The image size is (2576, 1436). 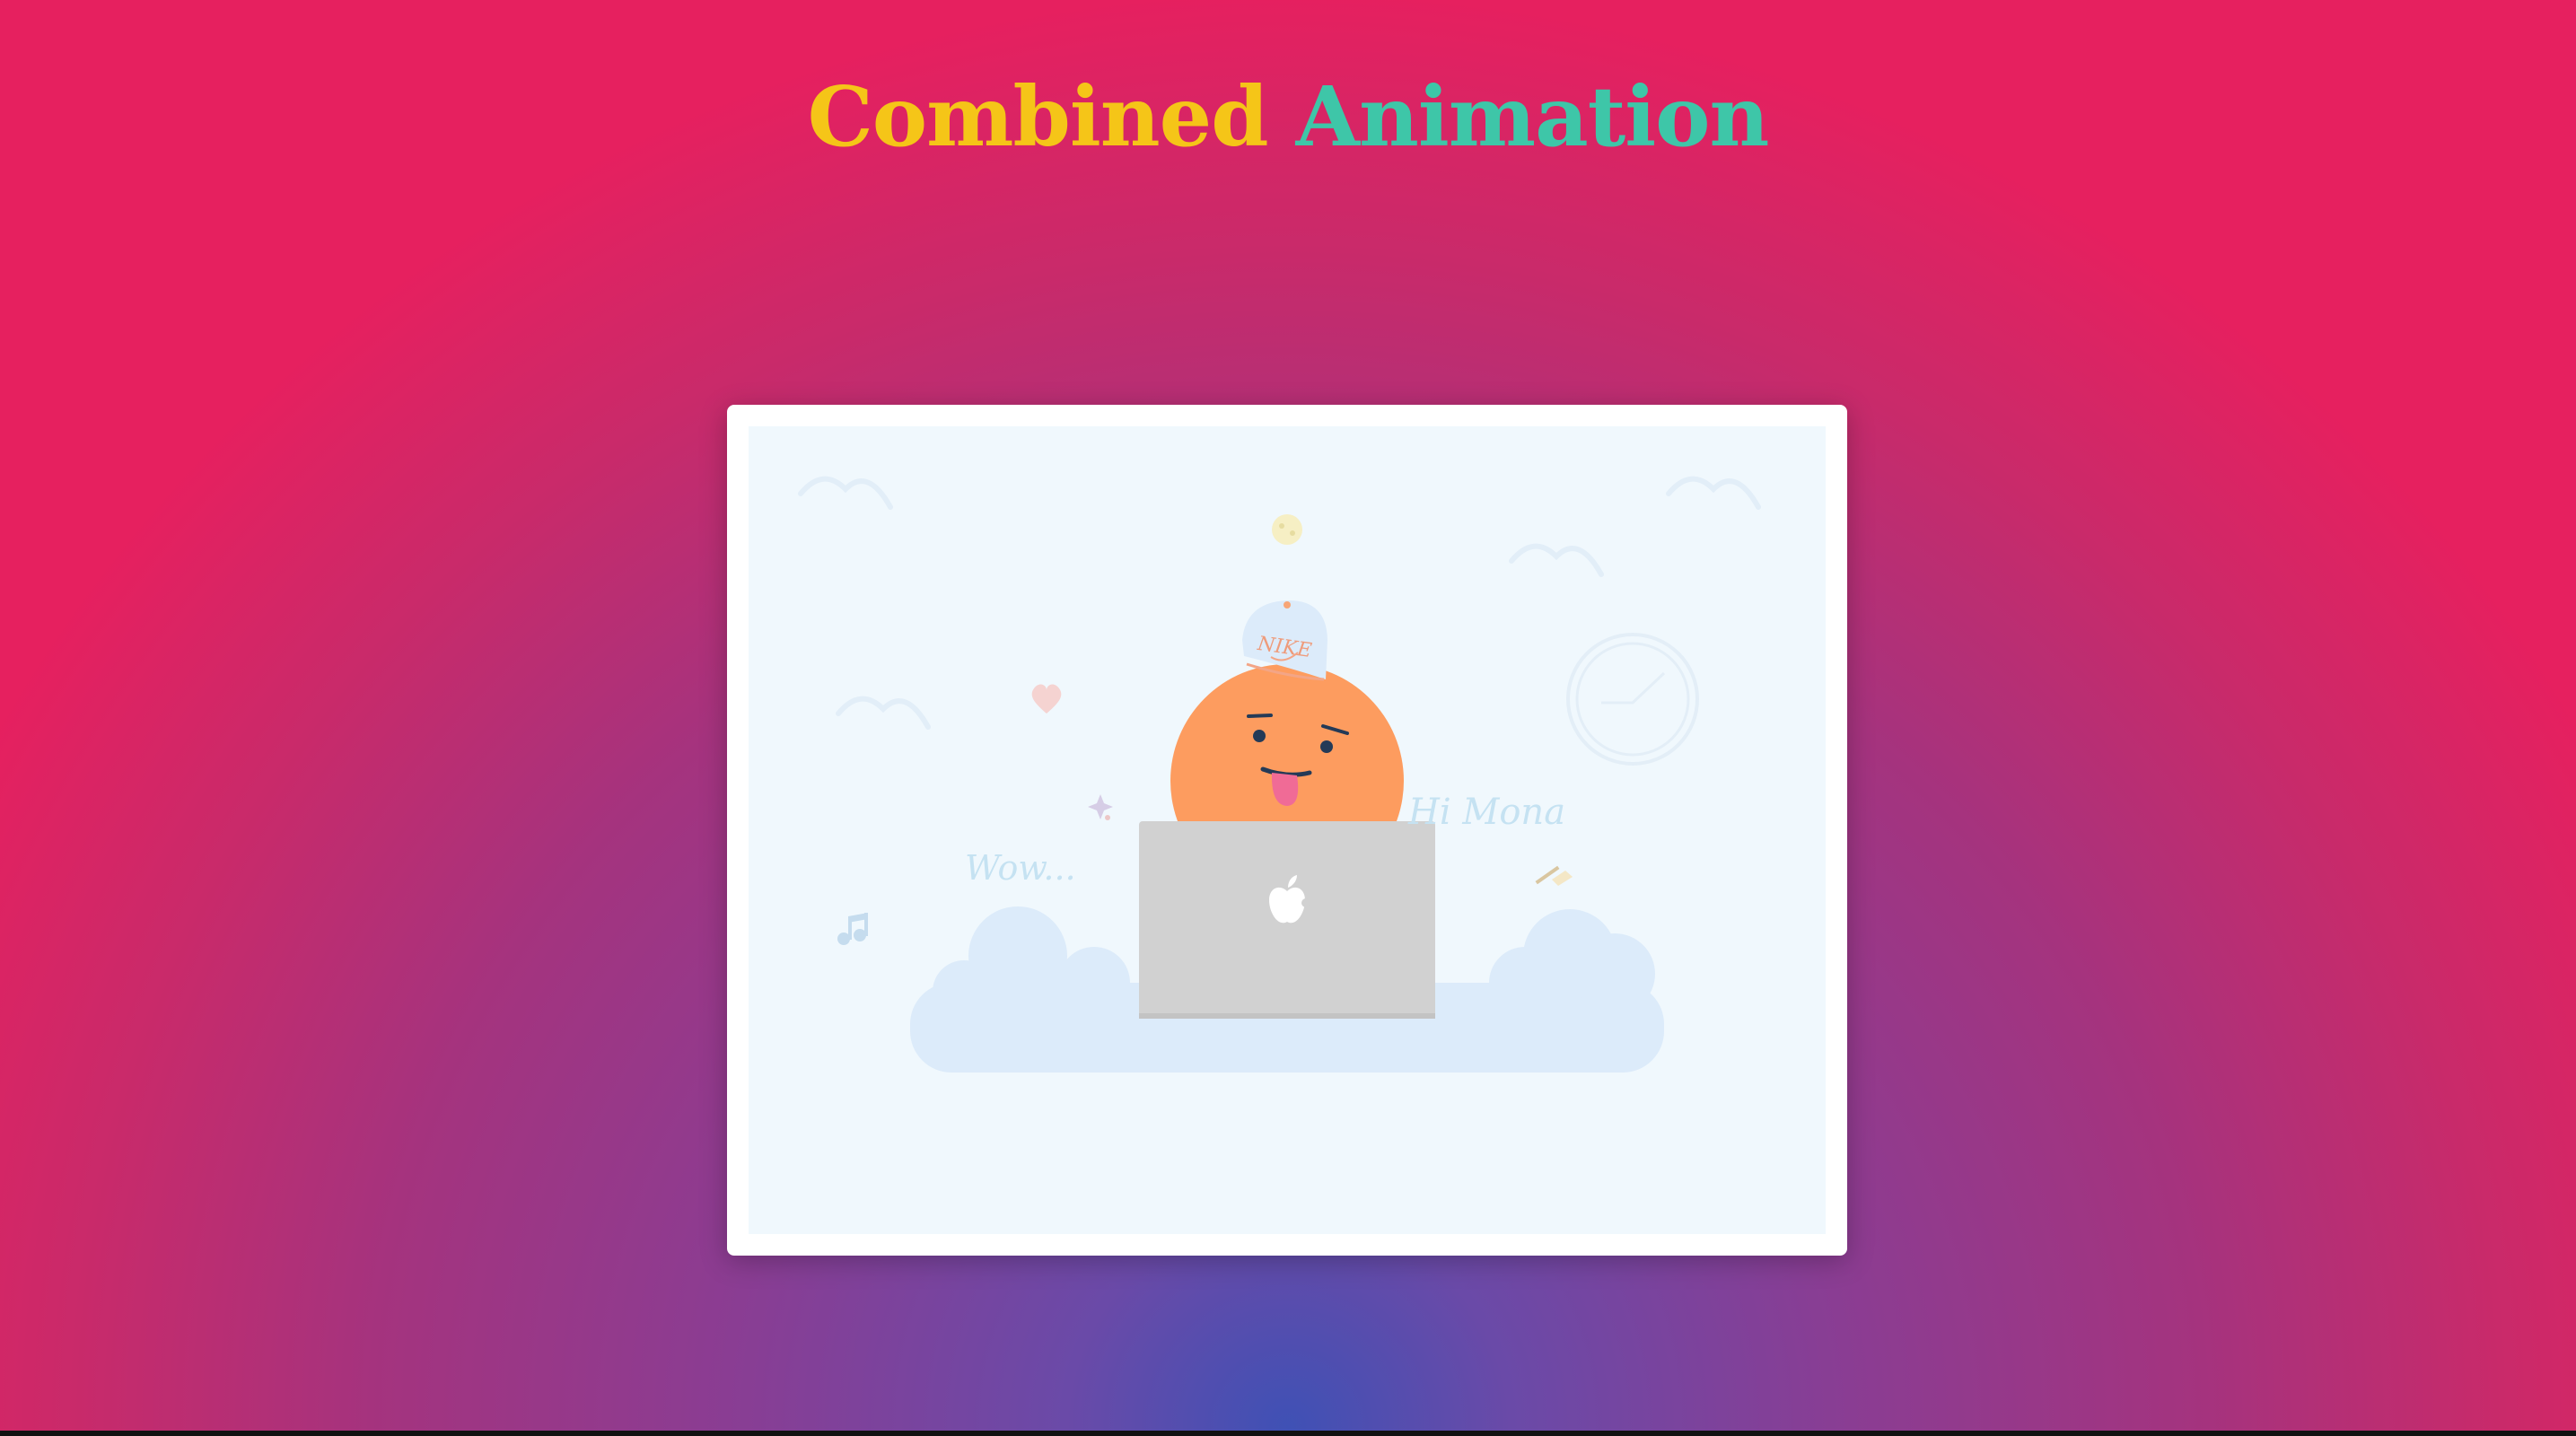 What do you see at coordinates (1632, 699) in the screenshot?
I see `clock-icon` at bounding box center [1632, 699].